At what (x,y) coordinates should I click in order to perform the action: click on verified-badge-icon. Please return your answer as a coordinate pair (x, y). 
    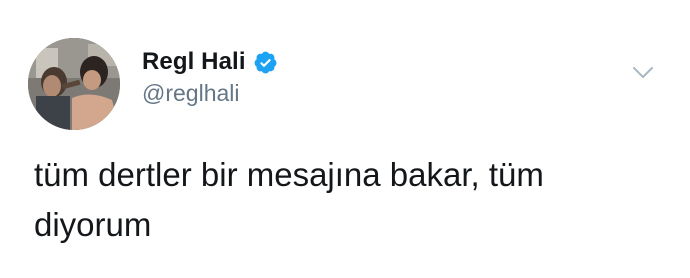
    Looking at the image, I should click on (265, 62).